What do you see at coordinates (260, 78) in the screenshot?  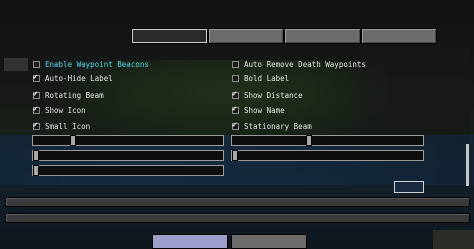 I see `option-bold-label: Bold Label` at bounding box center [260, 78].